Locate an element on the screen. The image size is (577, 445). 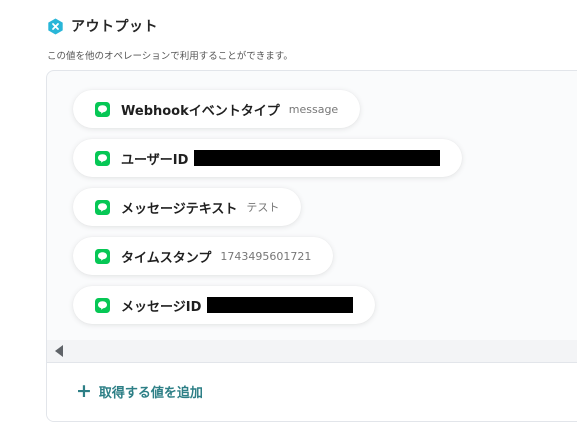
output-chip-user-id: ユーザーID is located at coordinates (268, 158).